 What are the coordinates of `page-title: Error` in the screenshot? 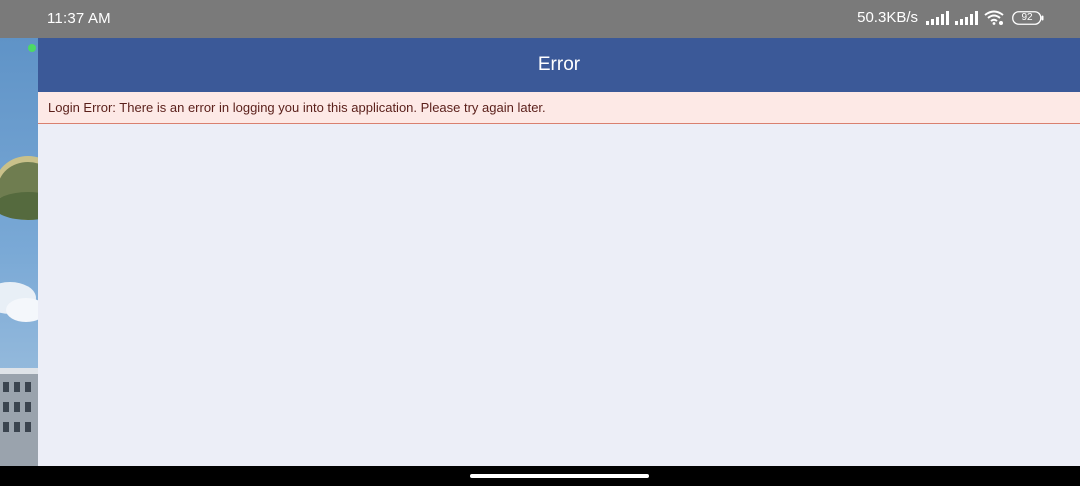 It's located at (559, 64).